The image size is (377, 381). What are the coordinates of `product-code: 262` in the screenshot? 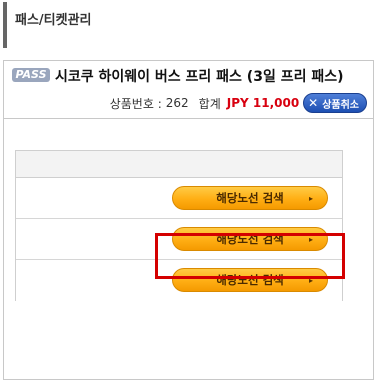 It's located at (177, 103).